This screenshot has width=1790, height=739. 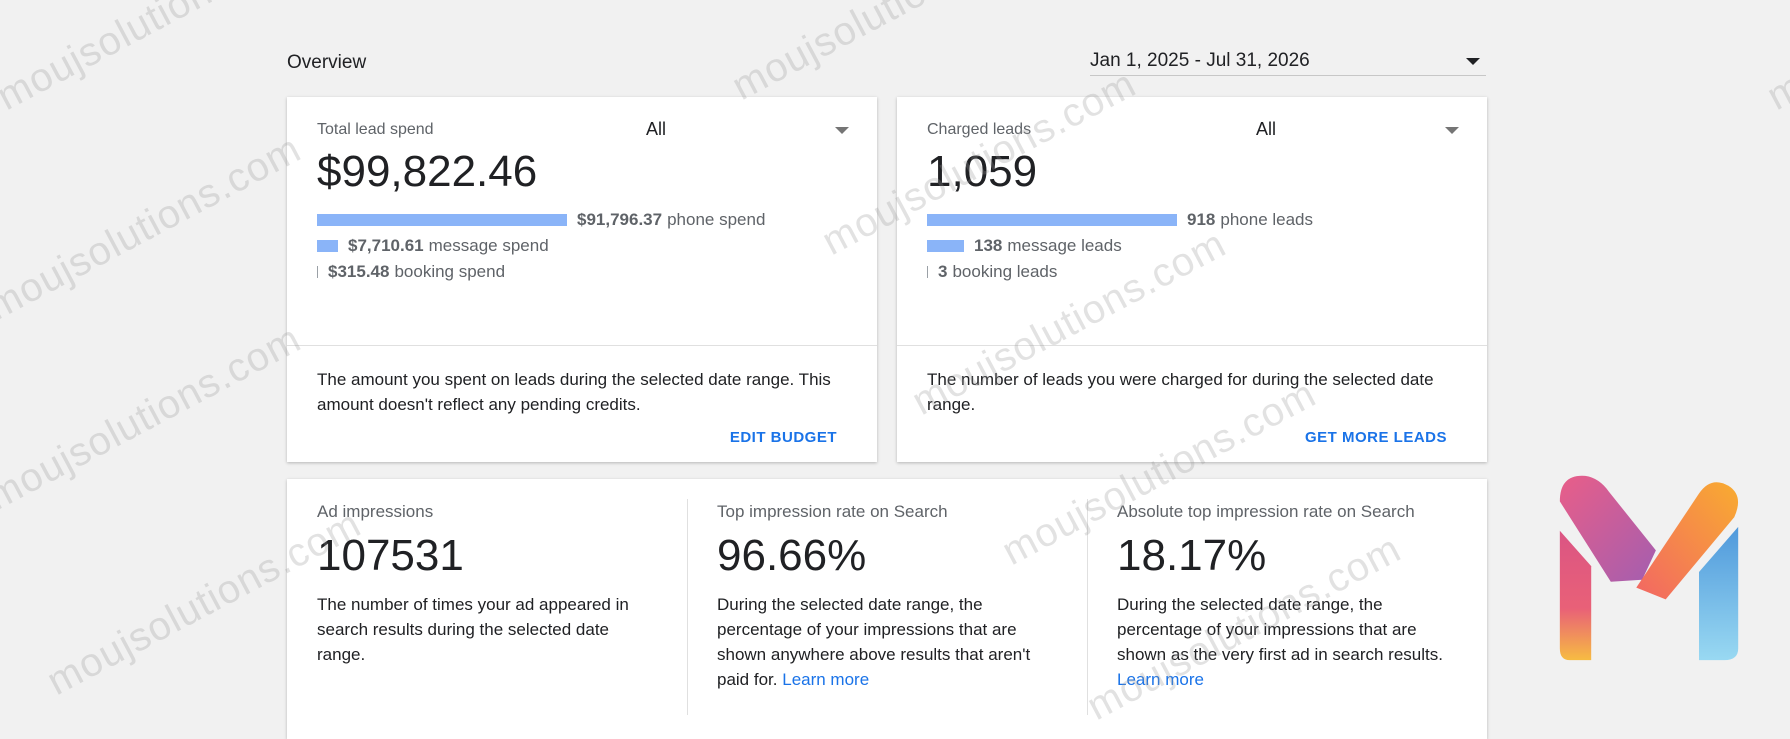 I want to click on charged-leads-value: 1,059, so click(x=982, y=171).